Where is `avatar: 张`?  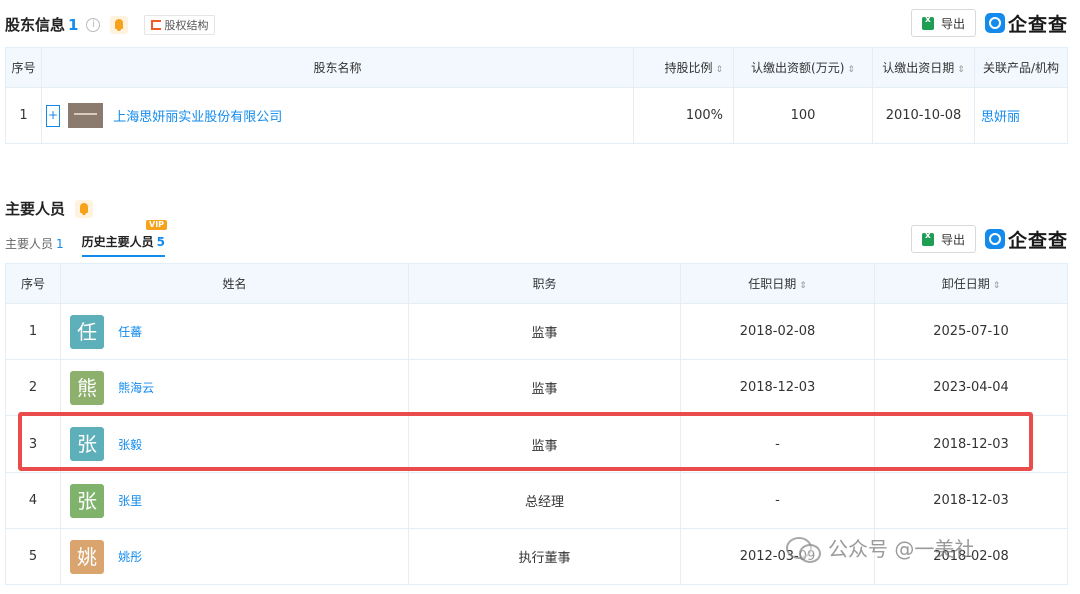 avatar: 张 is located at coordinates (87, 500).